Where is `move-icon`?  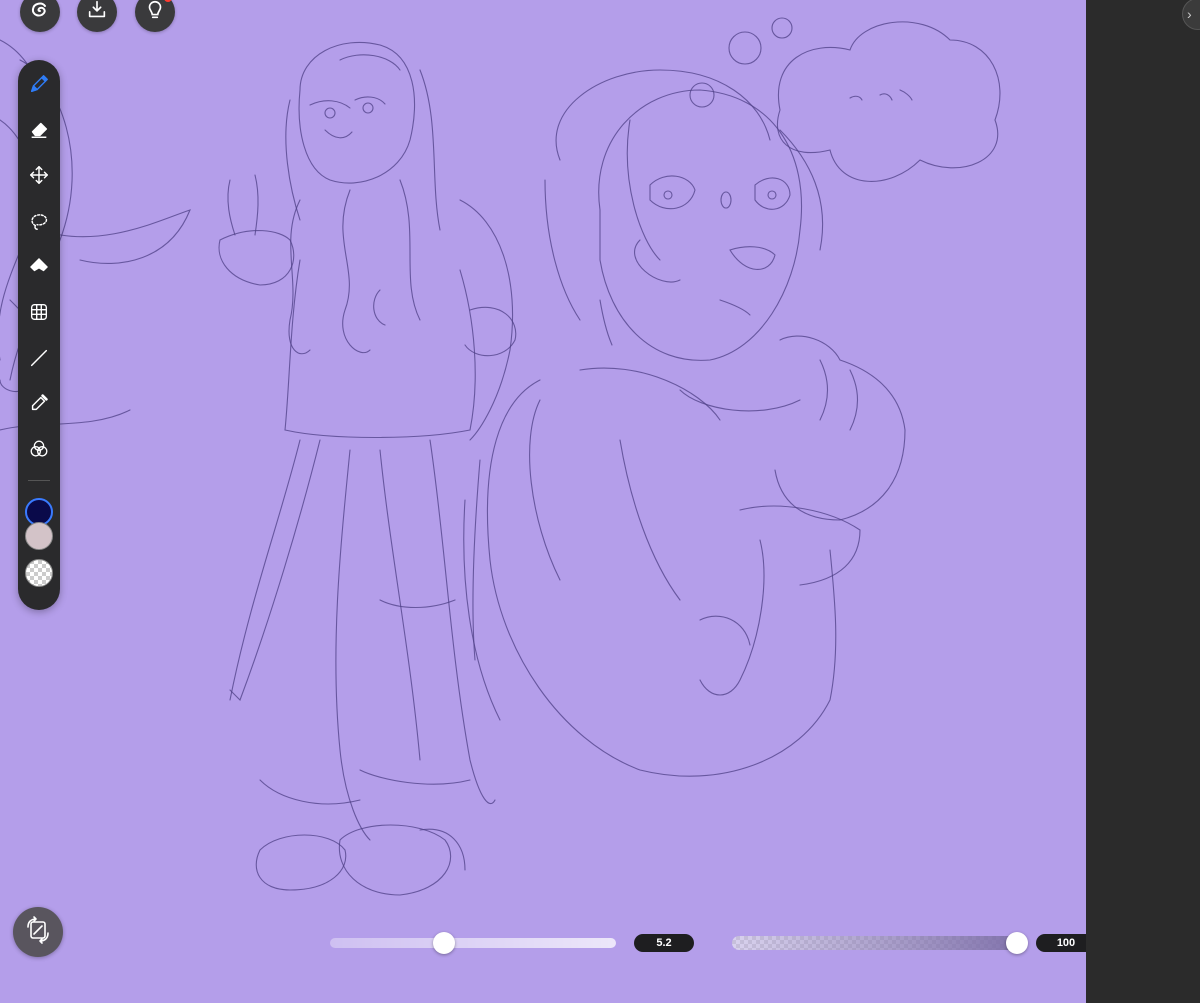
move-icon is located at coordinates (39, 177).